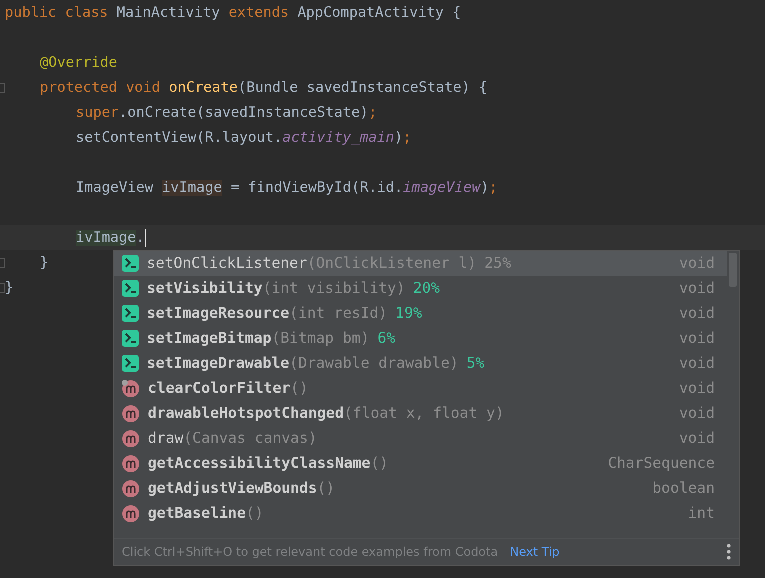  Describe the element at coordinates (166, 438) in the screenshot. I see `method-name: draw` at that location.